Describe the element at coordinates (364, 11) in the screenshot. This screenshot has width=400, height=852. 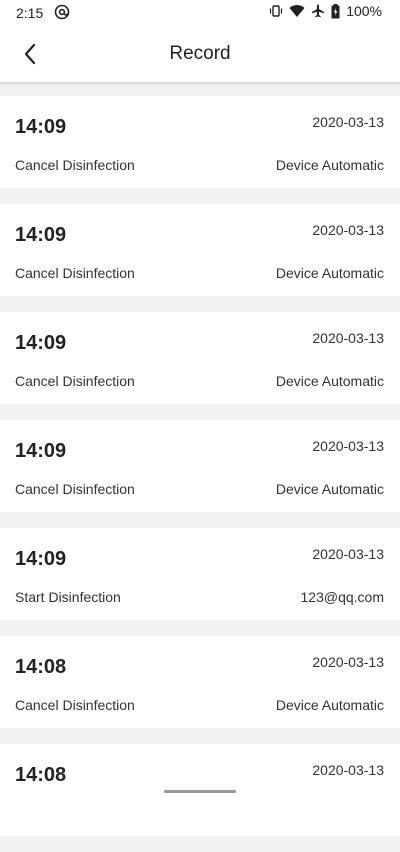
I see `battery-percent: 100%` at that location.